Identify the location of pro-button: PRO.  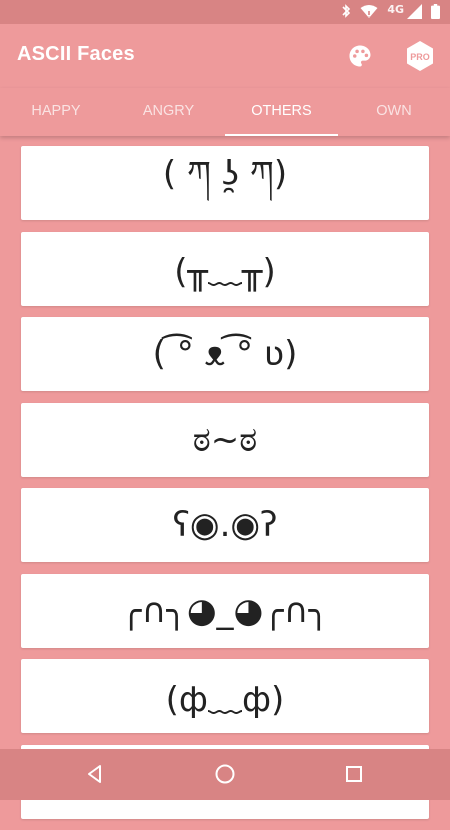
(420, 56).